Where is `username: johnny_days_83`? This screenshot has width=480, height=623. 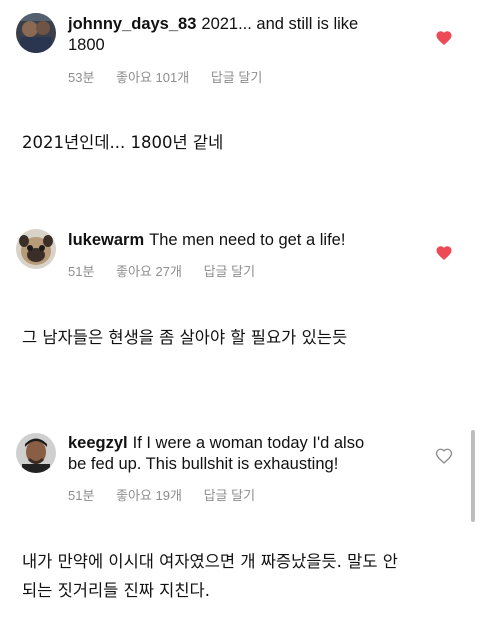 username: johnny_days_83 is located at coordinates (132, 24).